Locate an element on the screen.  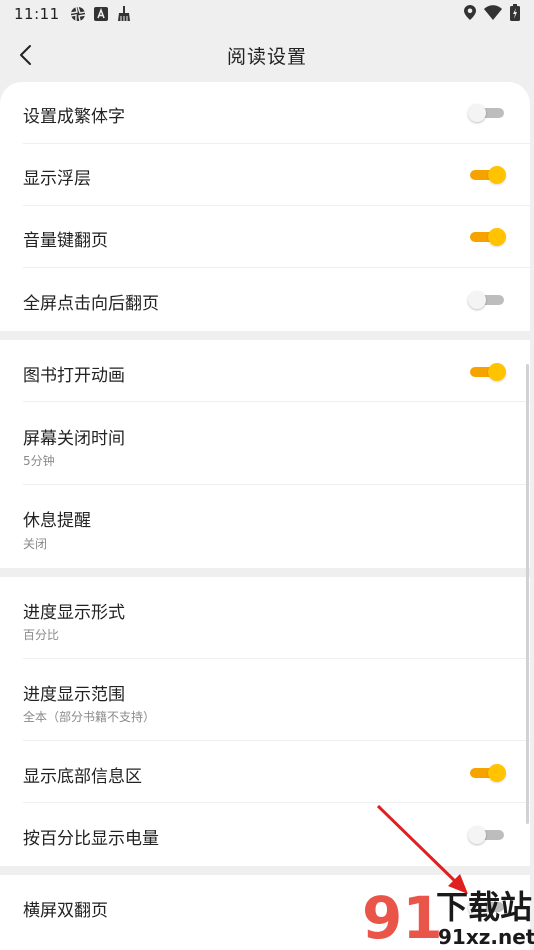
setting-value: 全本（部分书籍不支持） is located at coordinates (89, 717).